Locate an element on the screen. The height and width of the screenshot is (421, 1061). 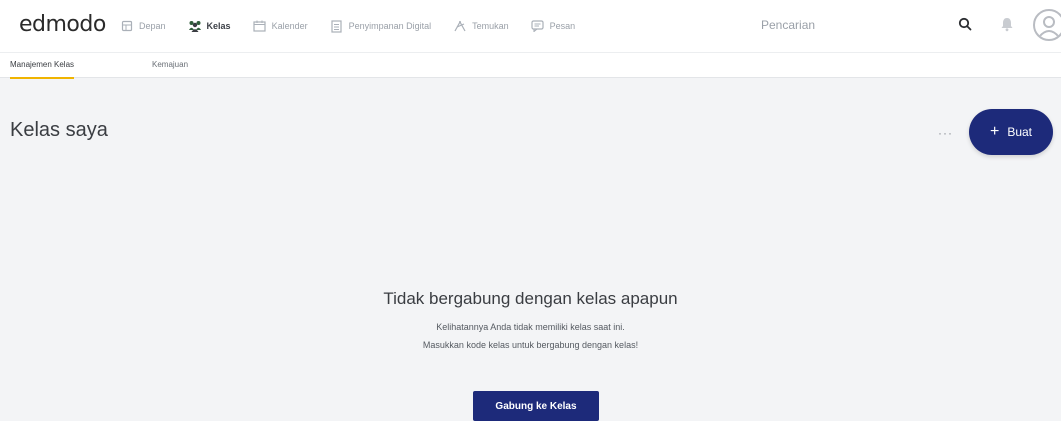
create-button-label: Buat is located at coordinates (1020, 132).